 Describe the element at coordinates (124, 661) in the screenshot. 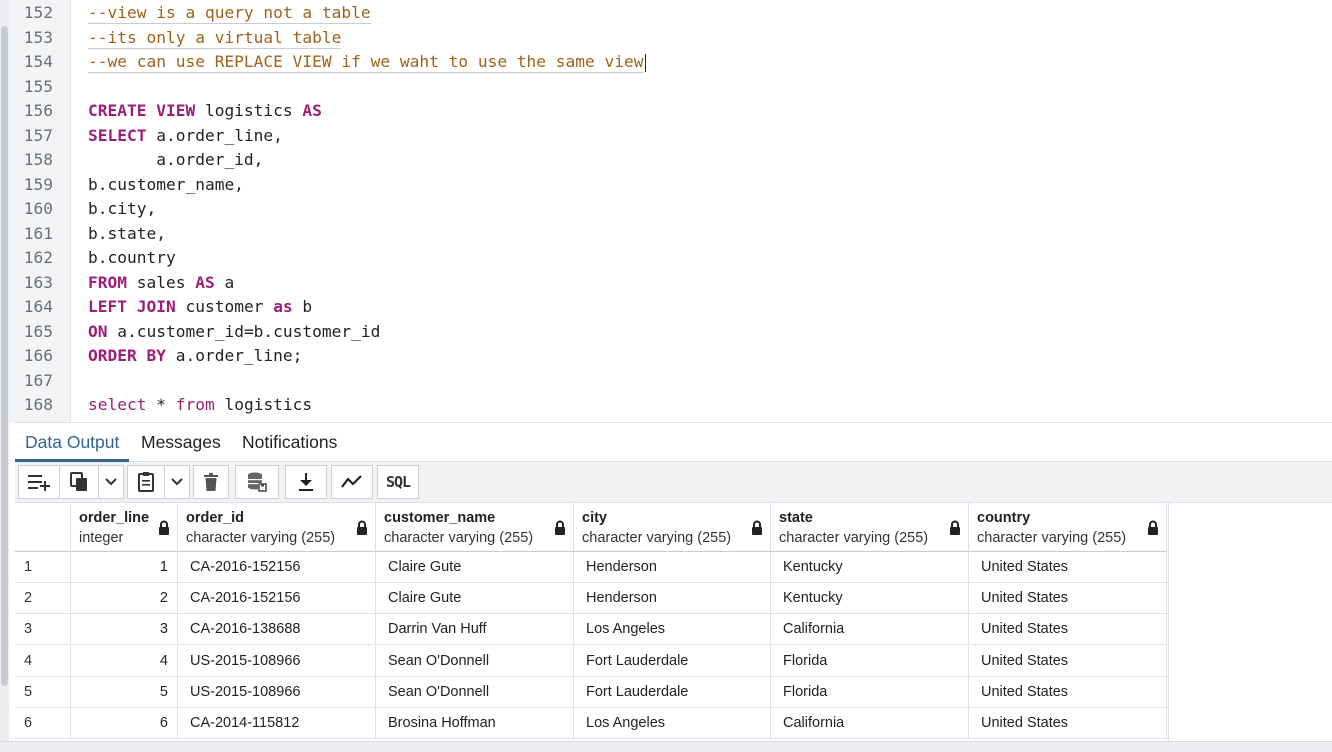

I see `cell-order-line: 4` at that location.